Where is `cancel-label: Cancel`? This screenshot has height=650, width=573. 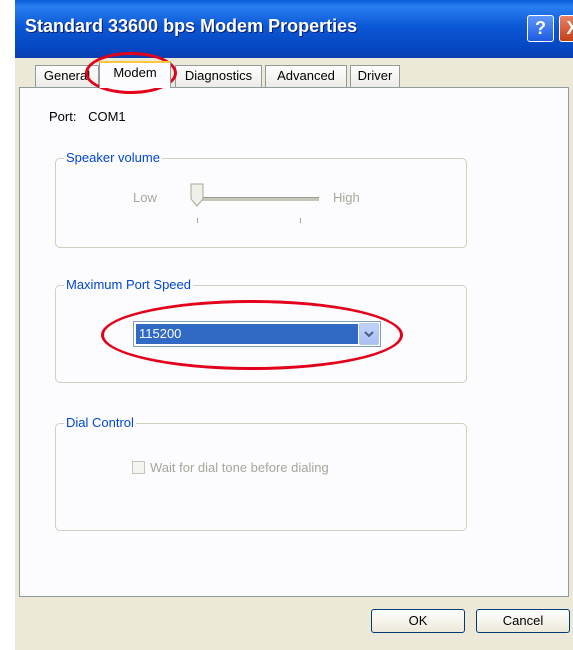 cancel-label: Cancel is located at coordinates (523, 620).